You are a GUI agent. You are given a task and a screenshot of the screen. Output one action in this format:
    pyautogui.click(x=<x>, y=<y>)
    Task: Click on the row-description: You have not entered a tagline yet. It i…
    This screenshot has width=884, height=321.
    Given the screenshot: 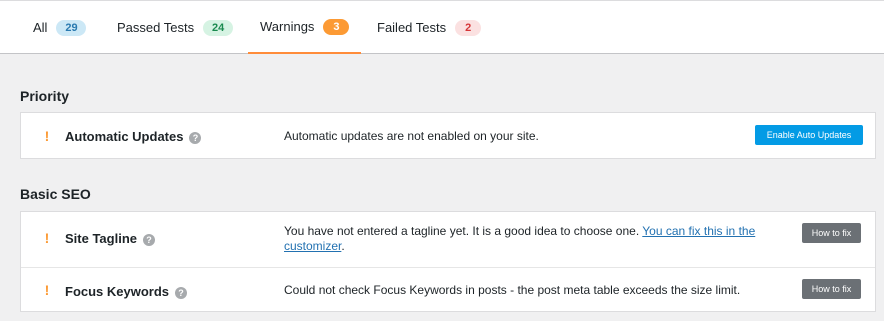 What is the action you would take?
    pyautogui.click(x=524, y=239)
    